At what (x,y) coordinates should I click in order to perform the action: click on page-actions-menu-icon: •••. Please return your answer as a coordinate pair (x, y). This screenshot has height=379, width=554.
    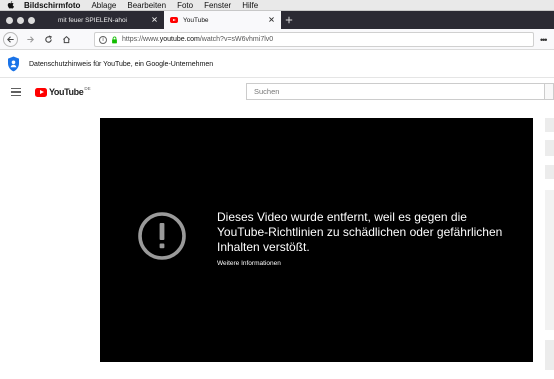
    Looking at the image, I should click on (544, 40).